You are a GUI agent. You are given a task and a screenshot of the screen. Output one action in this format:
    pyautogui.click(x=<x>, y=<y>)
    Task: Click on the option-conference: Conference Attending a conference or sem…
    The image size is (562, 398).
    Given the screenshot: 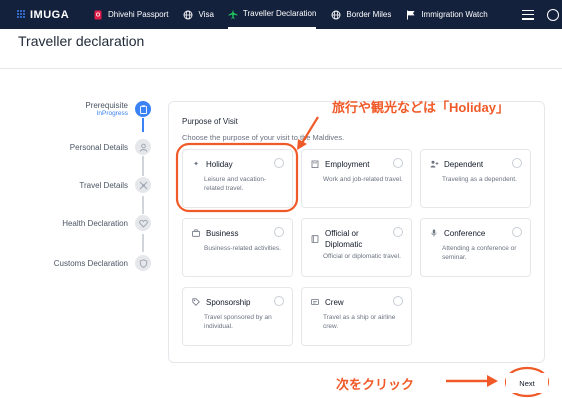 What is the action you would take?
    pyautogui.click(x=475, y=247)
    